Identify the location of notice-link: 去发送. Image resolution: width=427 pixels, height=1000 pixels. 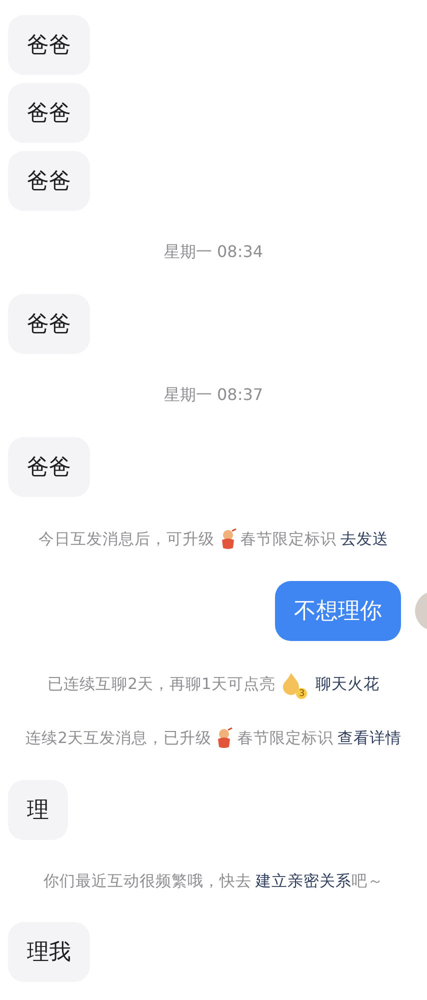
(364, 539).